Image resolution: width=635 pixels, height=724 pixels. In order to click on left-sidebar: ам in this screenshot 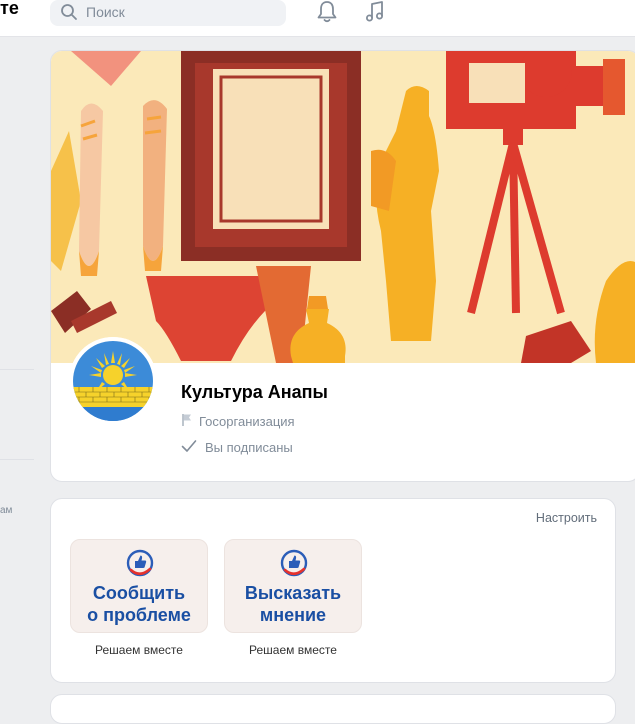, I will do `click(17, 368)`.